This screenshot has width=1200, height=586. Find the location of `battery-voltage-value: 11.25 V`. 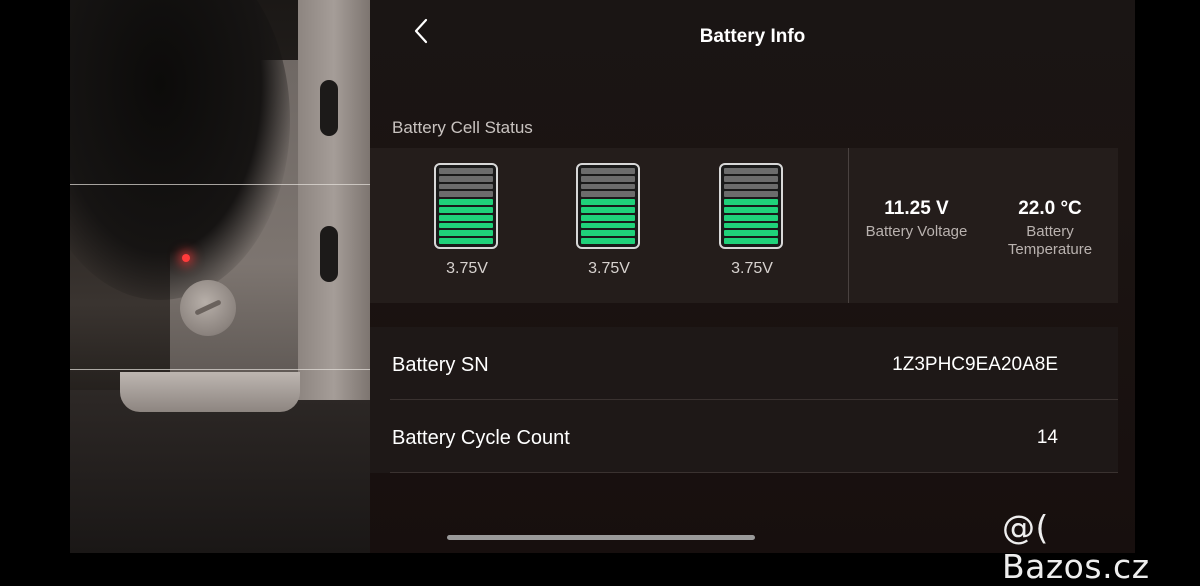

battery-voltage-value: 11.25 V is located at coordinates (916, 208).